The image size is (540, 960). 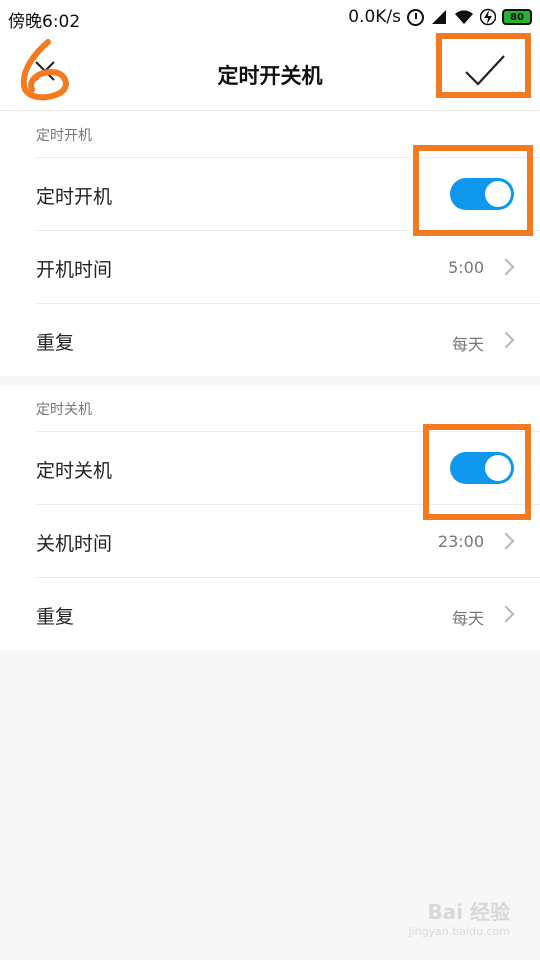 What do you see at coordinates (74, 270) in the screenshot?
I see `power-on-time-label: 开机时间` at bounding box center [74, 270].